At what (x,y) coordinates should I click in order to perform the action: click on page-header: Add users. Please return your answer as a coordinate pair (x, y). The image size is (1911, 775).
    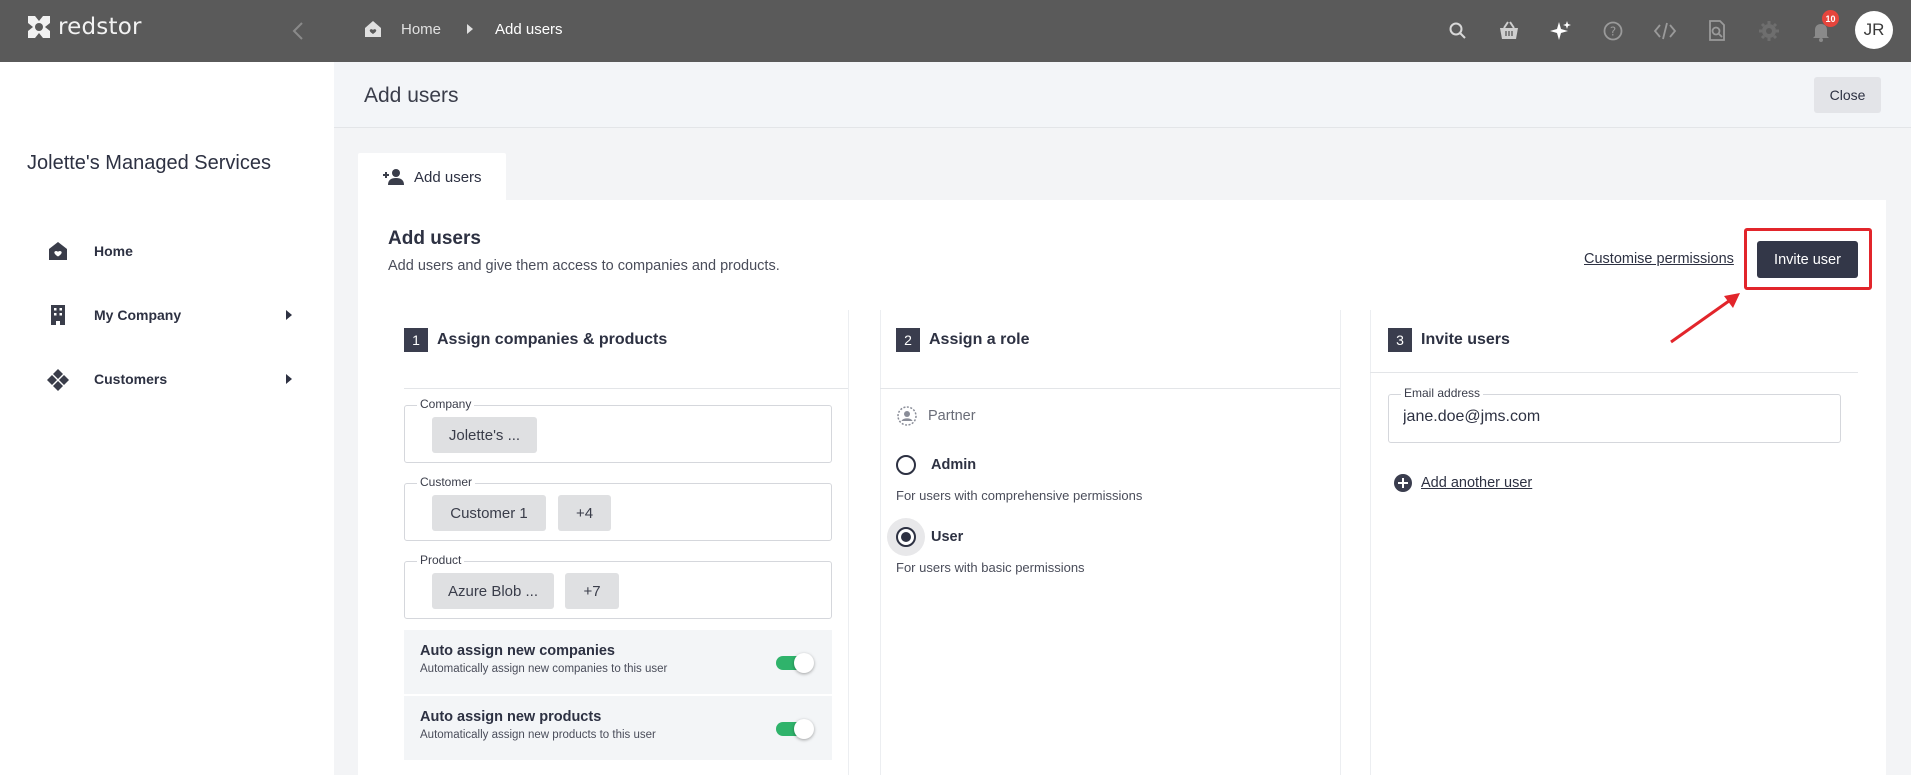
    Looking at the image, I should click on (1122, 95).